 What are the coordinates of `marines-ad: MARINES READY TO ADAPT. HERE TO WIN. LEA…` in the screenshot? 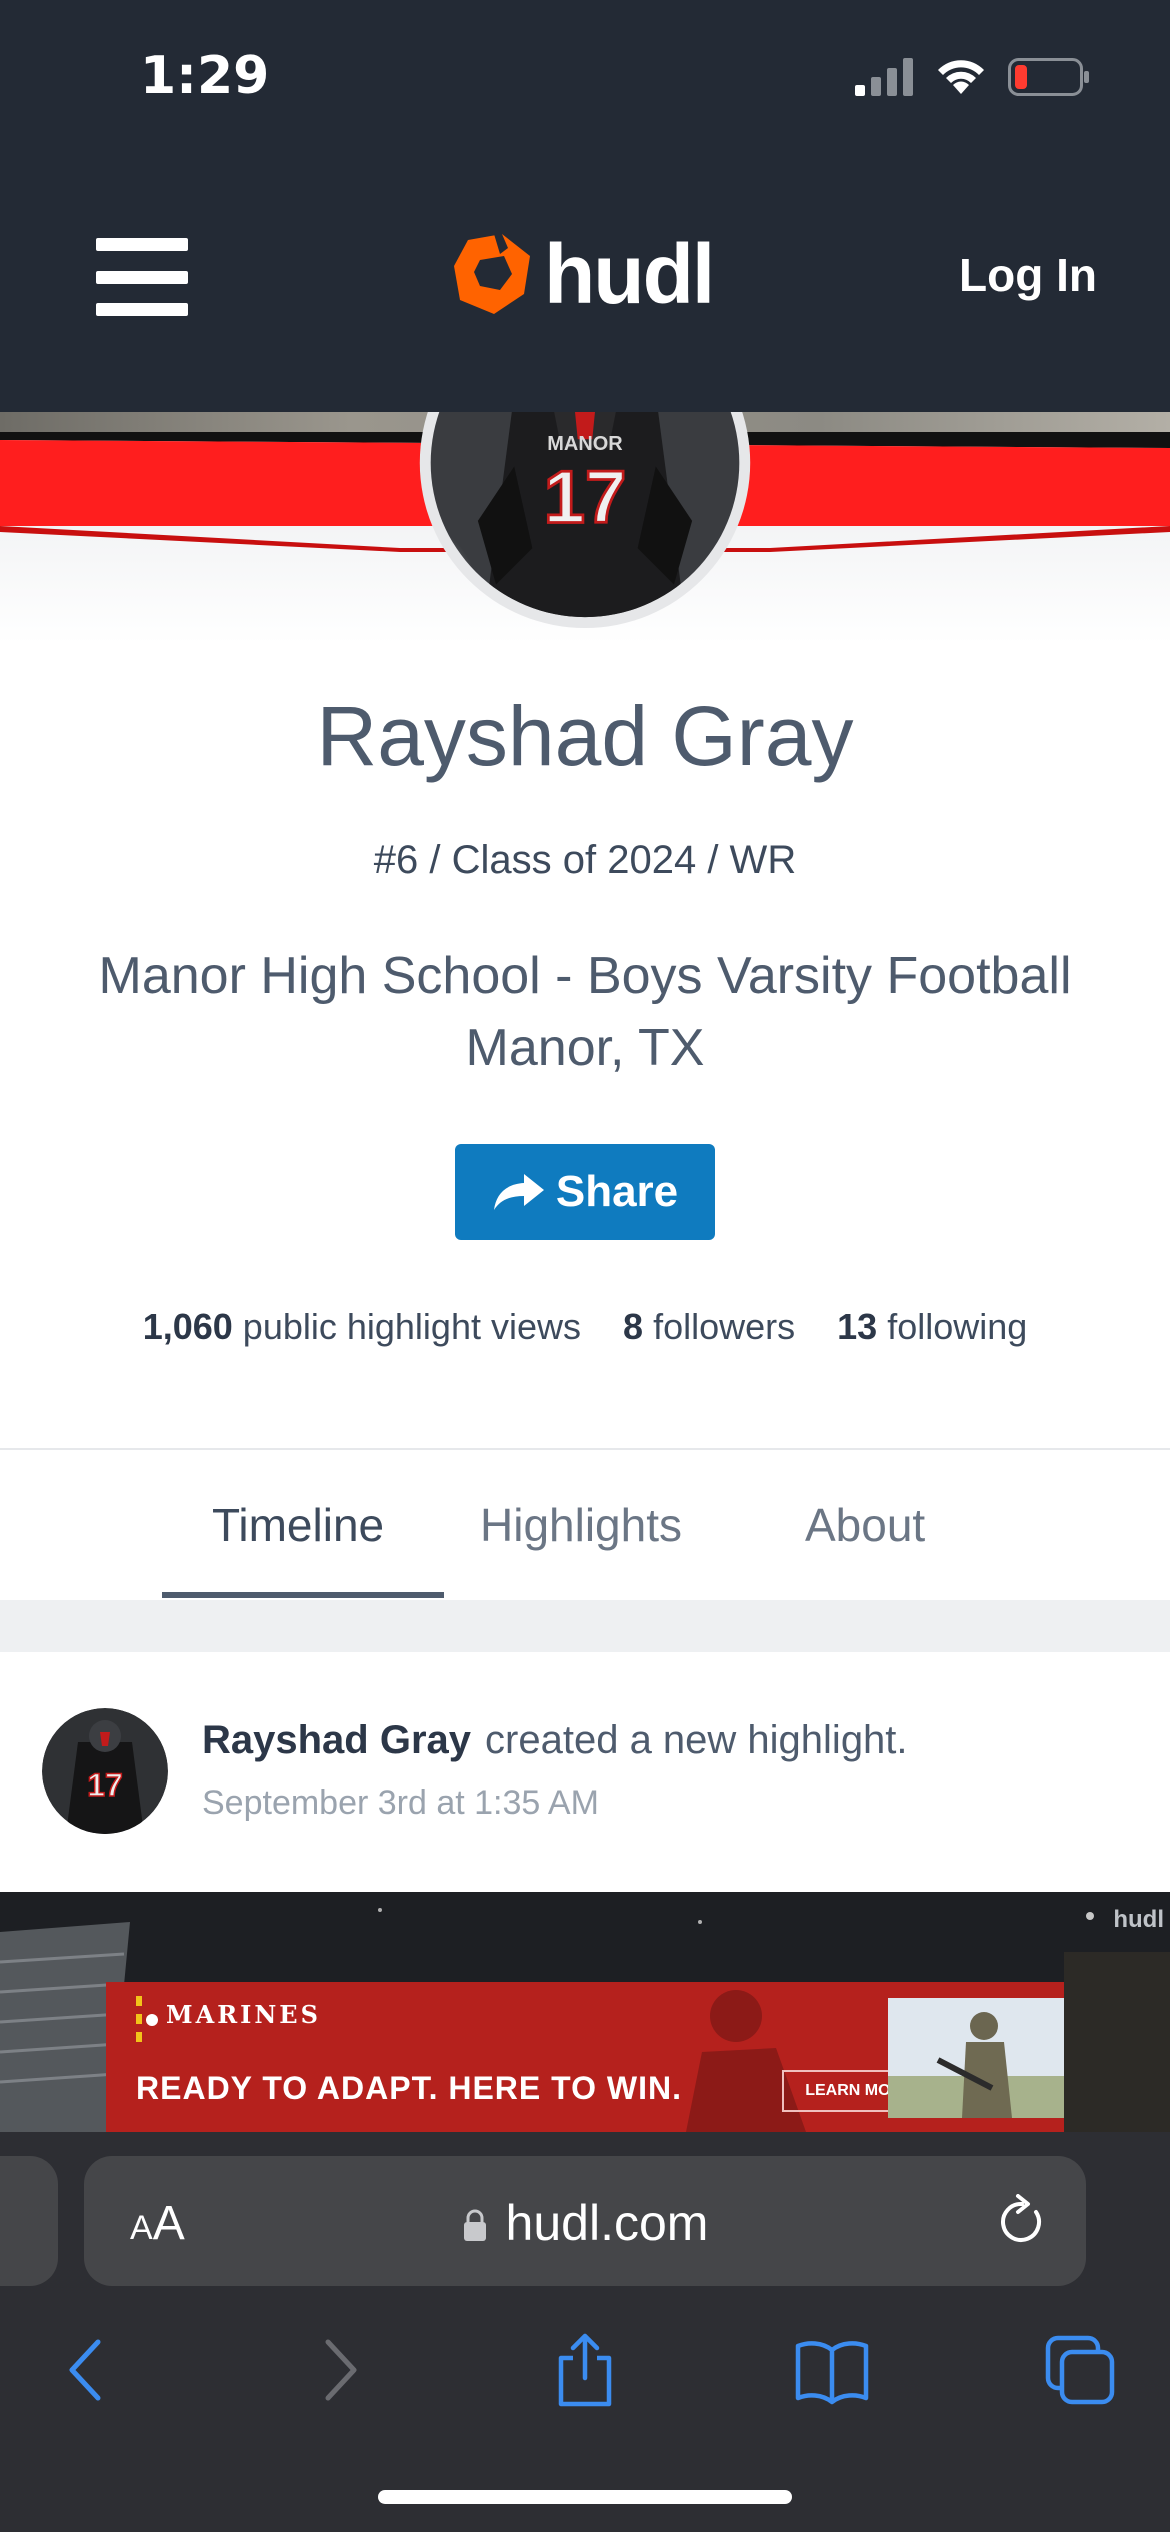 It's located at (585, 2057).